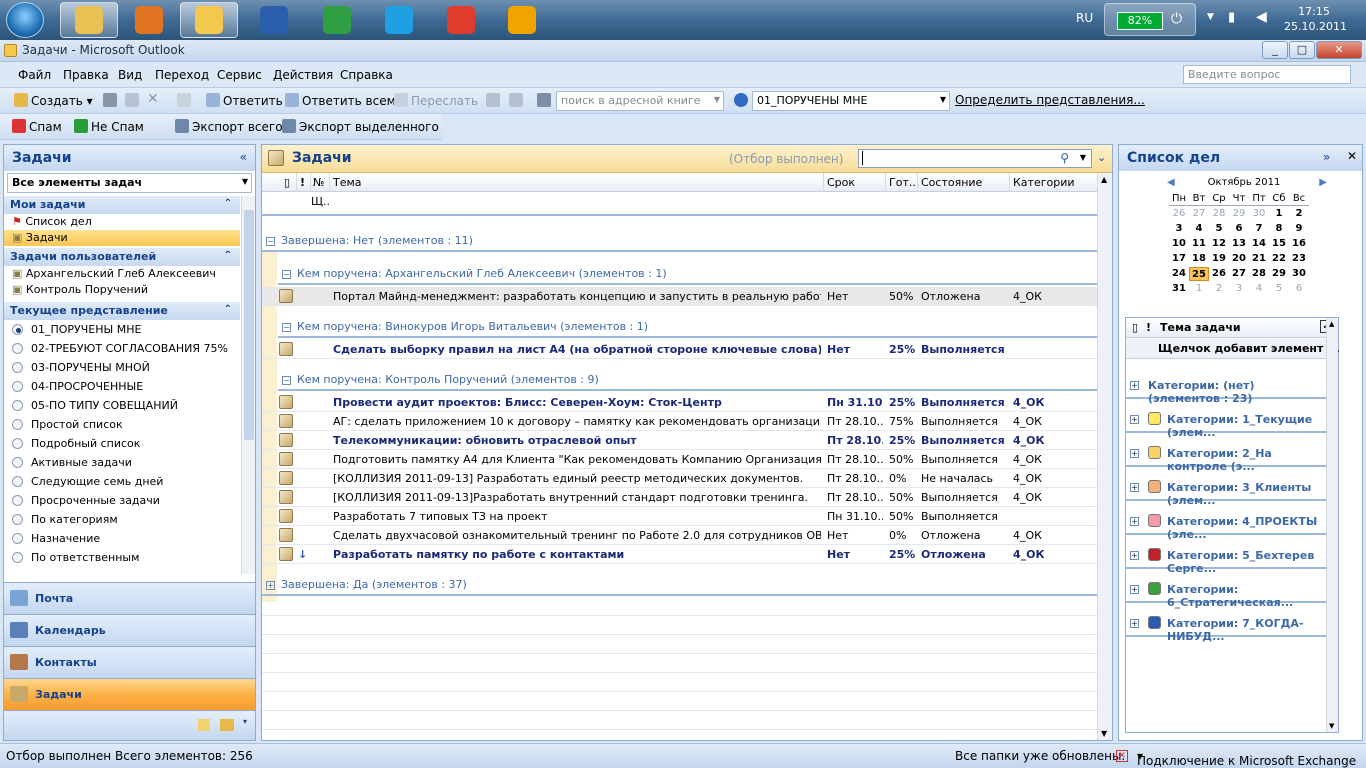  Describe the element at coordinates (53, 100) in the screenshot. I see `create-button: Создать ▾` at that location.